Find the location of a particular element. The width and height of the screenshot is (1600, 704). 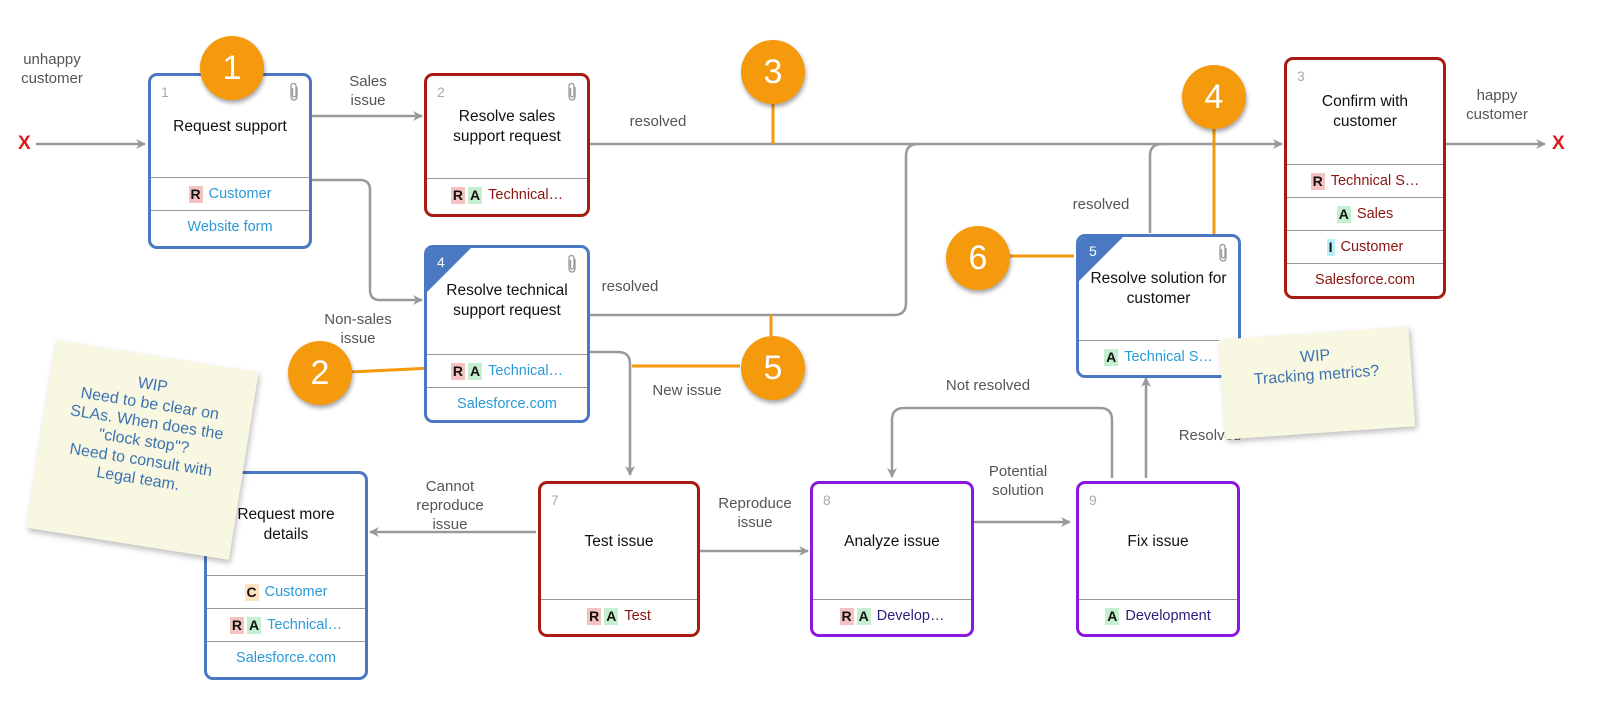

raci-row: A Development is located at coordinates (1158, 615).